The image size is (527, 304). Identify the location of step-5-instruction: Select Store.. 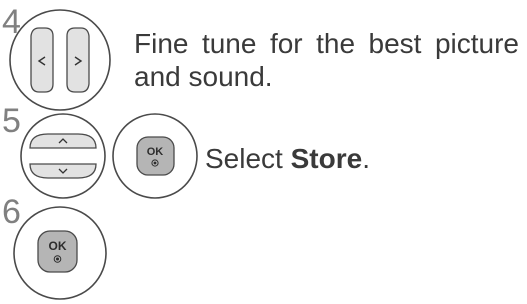
(287, 158).